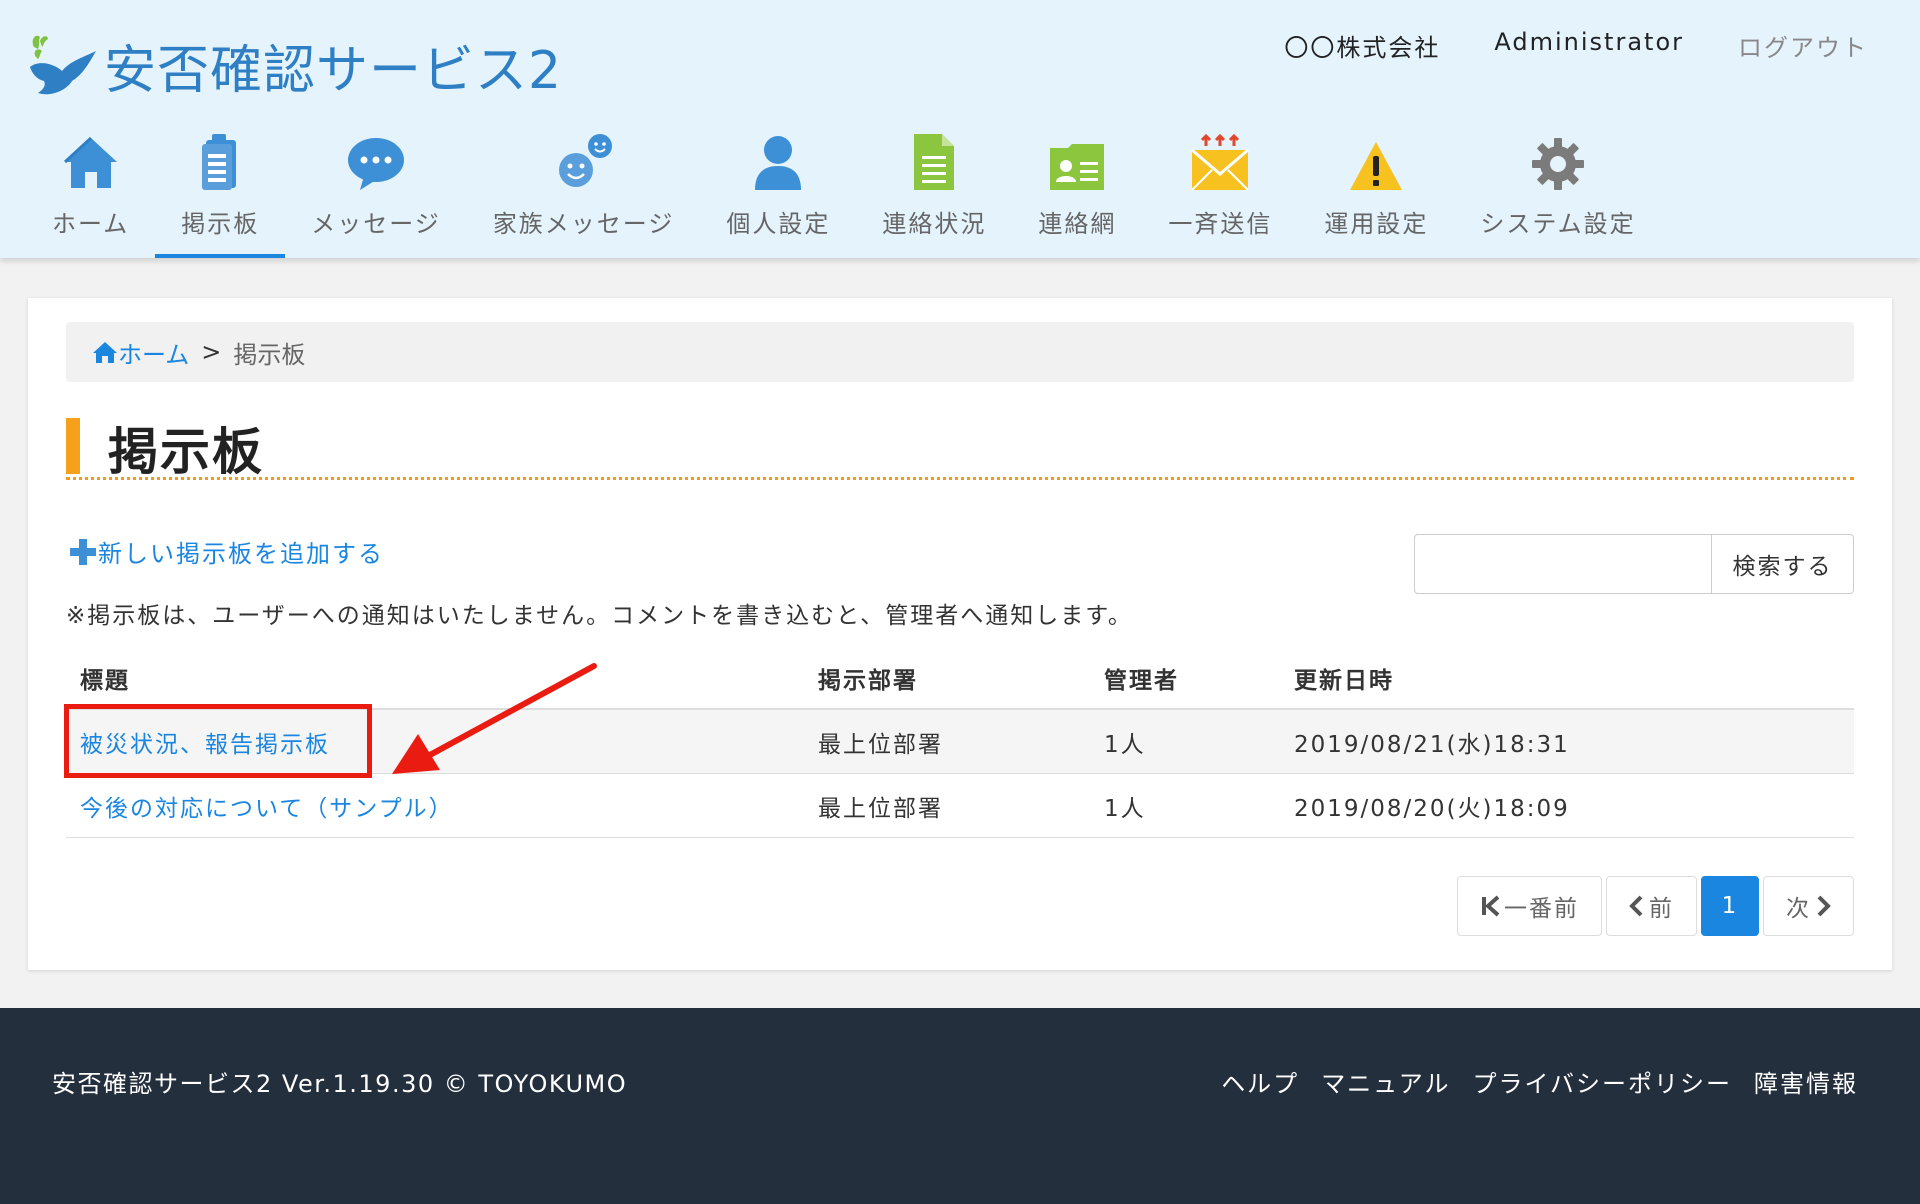 This screenshot has width=1920, height=1204. What do you see at coordinates (1141, 681) in the screenshot?
I see `column-header-managers: 管理者` at bounding box center [1141, 681].